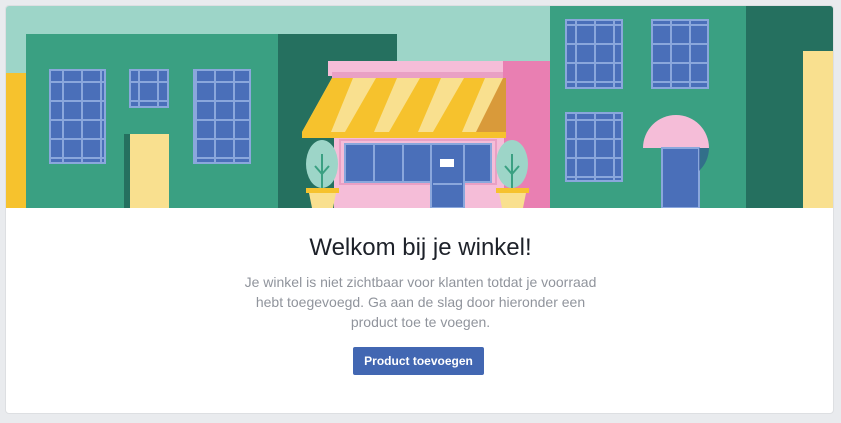 This screenshot has width=841, height=423. What do you see at coordinates (512, 174) in the screenshot?
I see `plant-right` at bounding box center [512, 174].